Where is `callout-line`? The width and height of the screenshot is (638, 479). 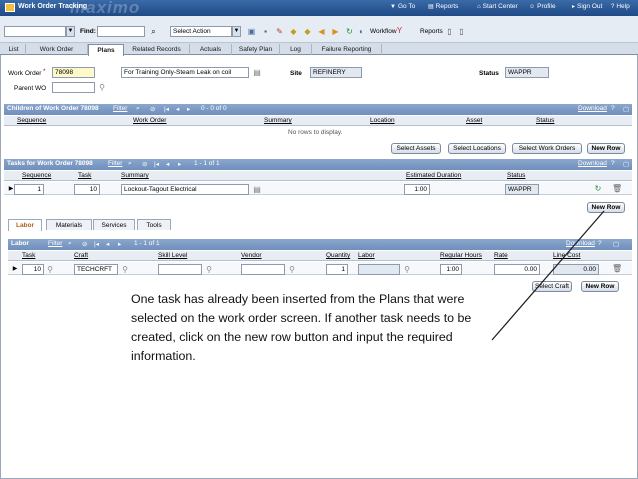
callout-line is located at coordinates (548, 275).